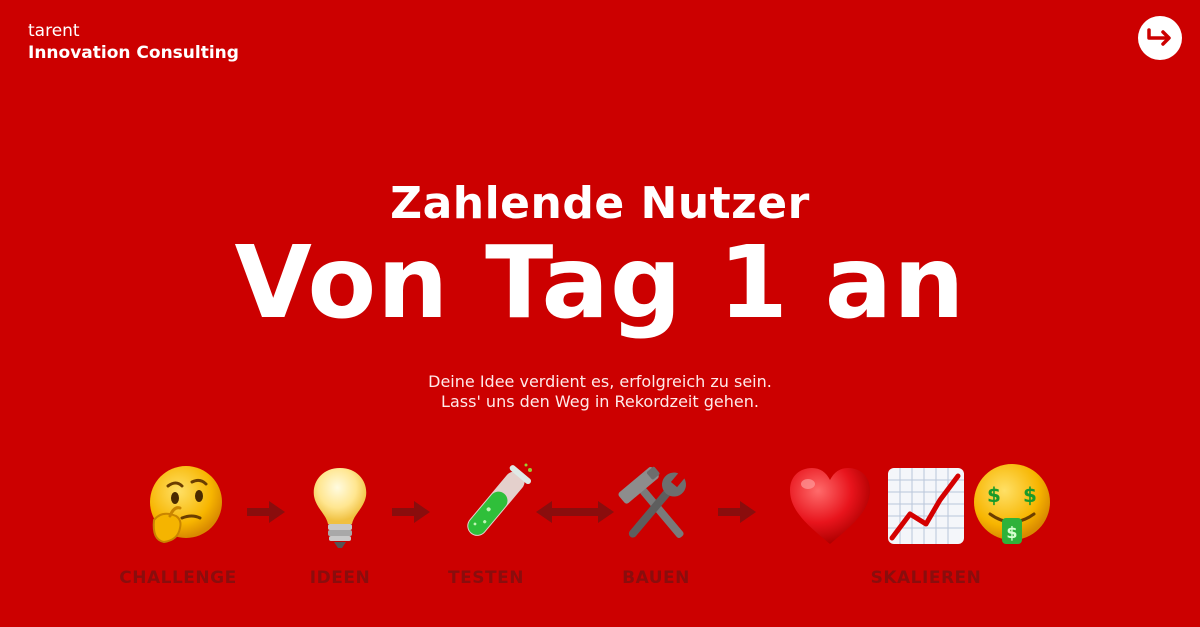  What do you see at coordinates (926, 578) in the screenshot?
I see `step-label-skalieren: SKALIEREN` at bounding box center [926, 578].